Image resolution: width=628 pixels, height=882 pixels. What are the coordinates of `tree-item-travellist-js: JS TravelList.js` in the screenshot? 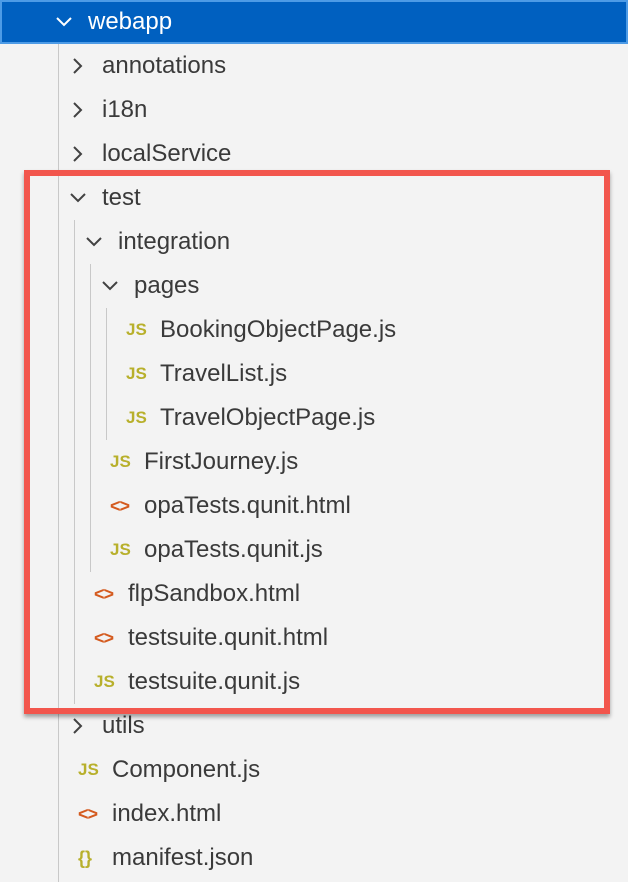 It's located at (314, 374).